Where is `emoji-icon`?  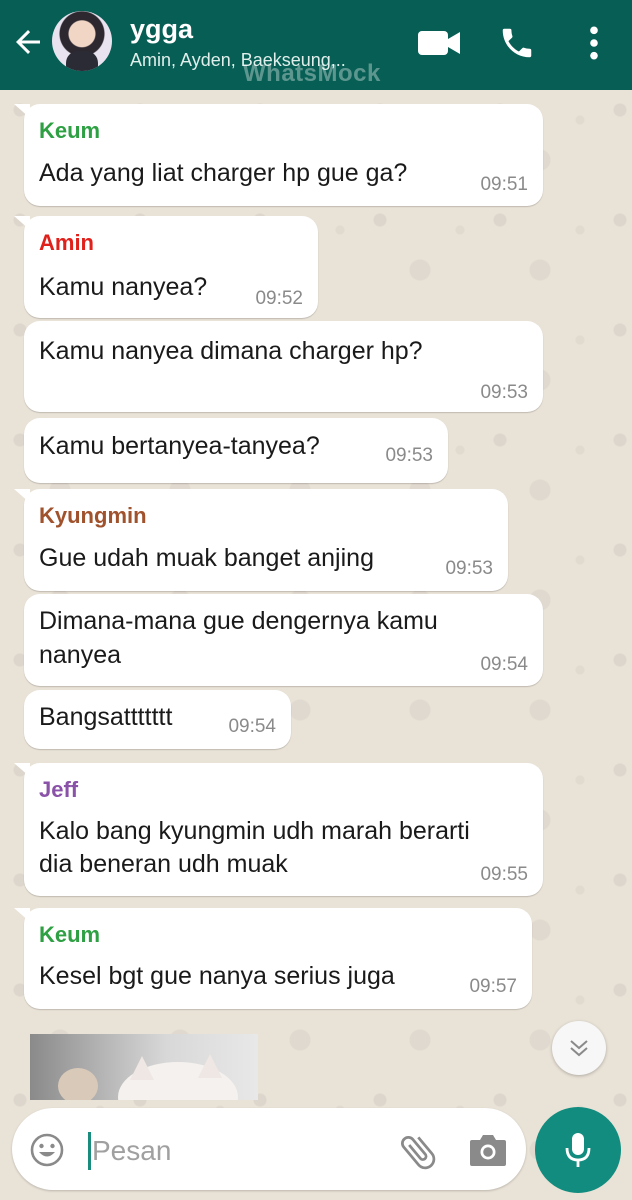 emoji-icon is located at coordinates (47, 1150).